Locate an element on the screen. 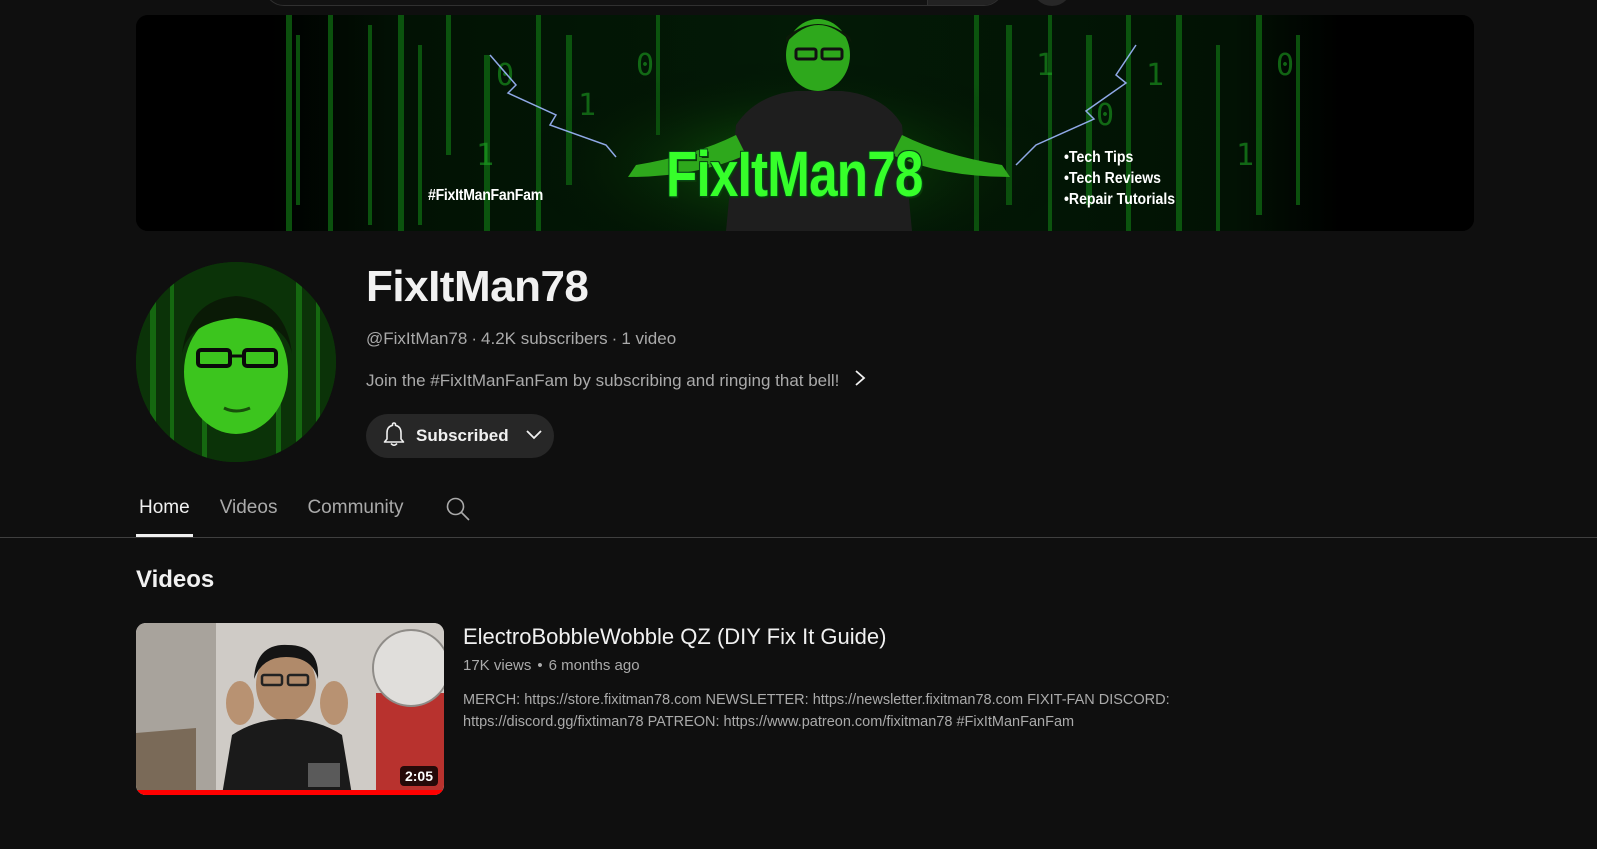  video-meta: 17K views • 6 months ago is located at coordinates (551, 665).